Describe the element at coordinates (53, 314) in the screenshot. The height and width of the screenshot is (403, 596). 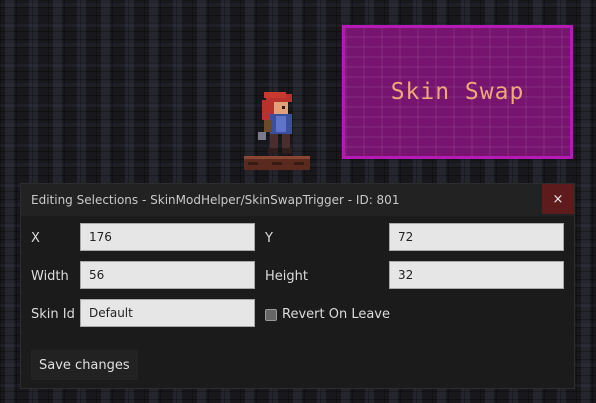
I see `skin-id-label: Skin Id` at that location.